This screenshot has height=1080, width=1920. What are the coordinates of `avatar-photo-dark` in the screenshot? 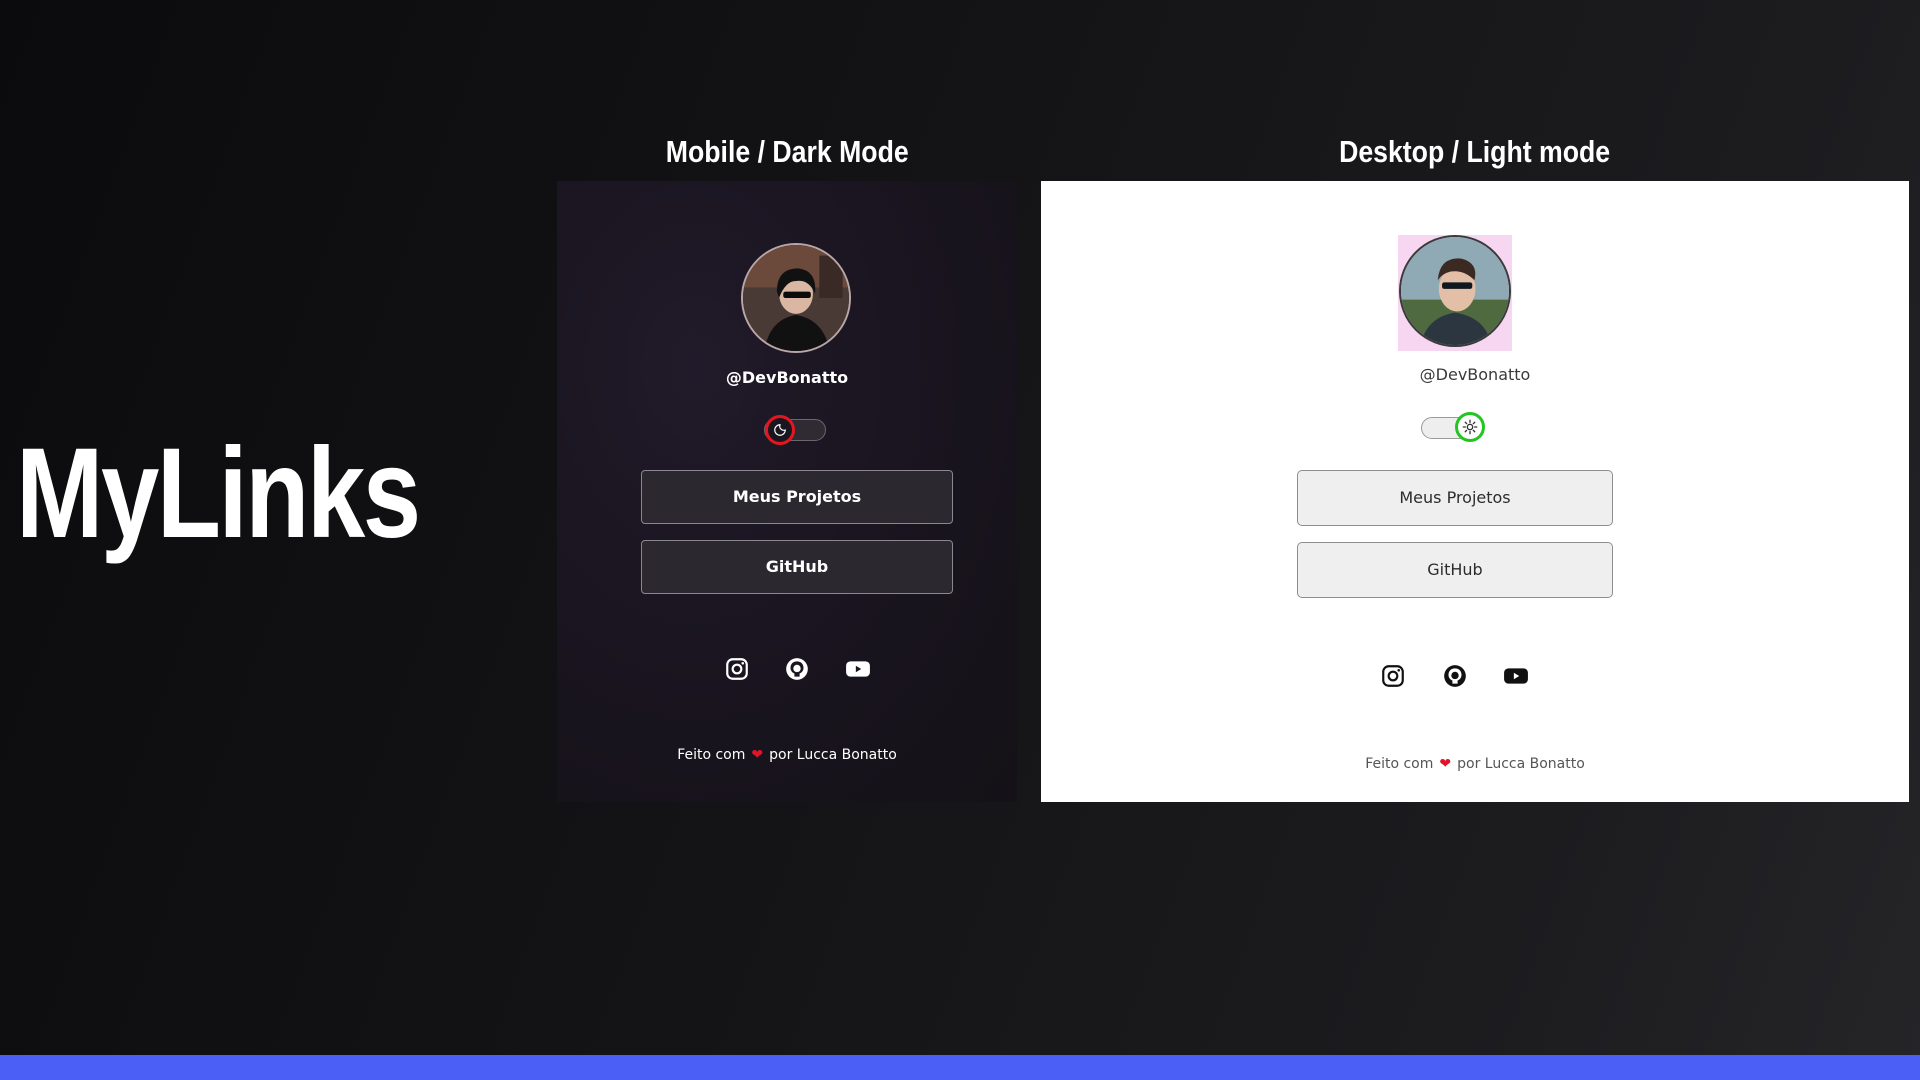 It's located at (796, 298).